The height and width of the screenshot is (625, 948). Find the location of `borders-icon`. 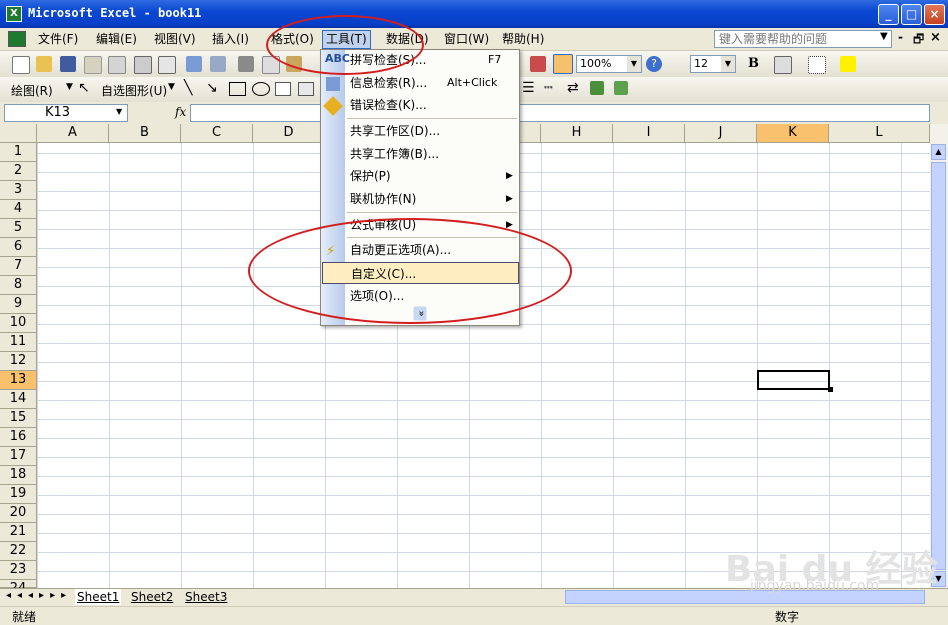

borders-icon is located at coordinates (817, 65).